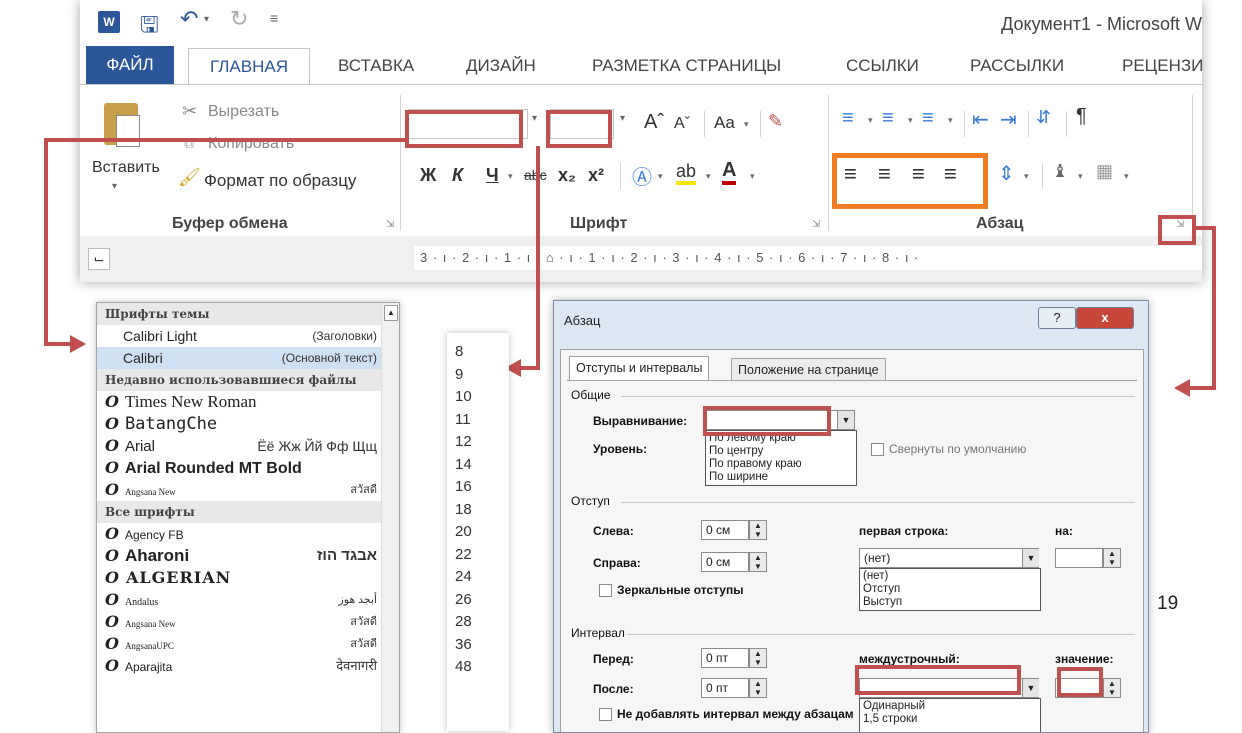 This screenshot has height=733, width=1242. Describe the element at coordinates (510, 176) in the screenshot. I see `underline-dropdown-icon: ▾` at that location.